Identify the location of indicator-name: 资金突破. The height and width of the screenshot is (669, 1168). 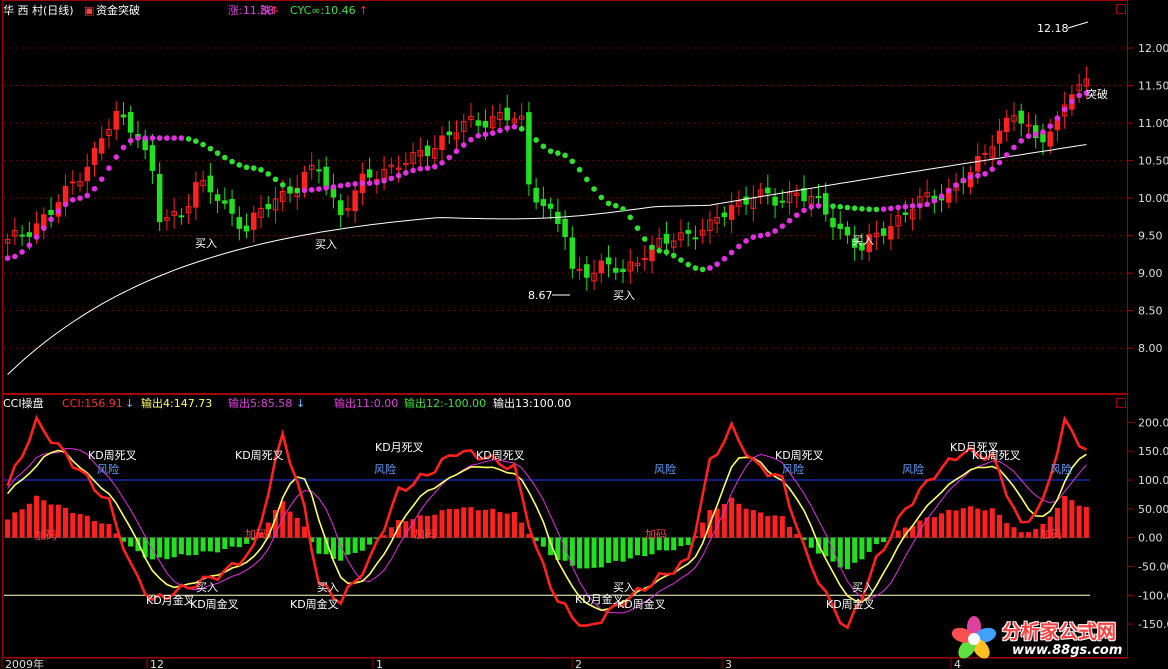
(118, 10).